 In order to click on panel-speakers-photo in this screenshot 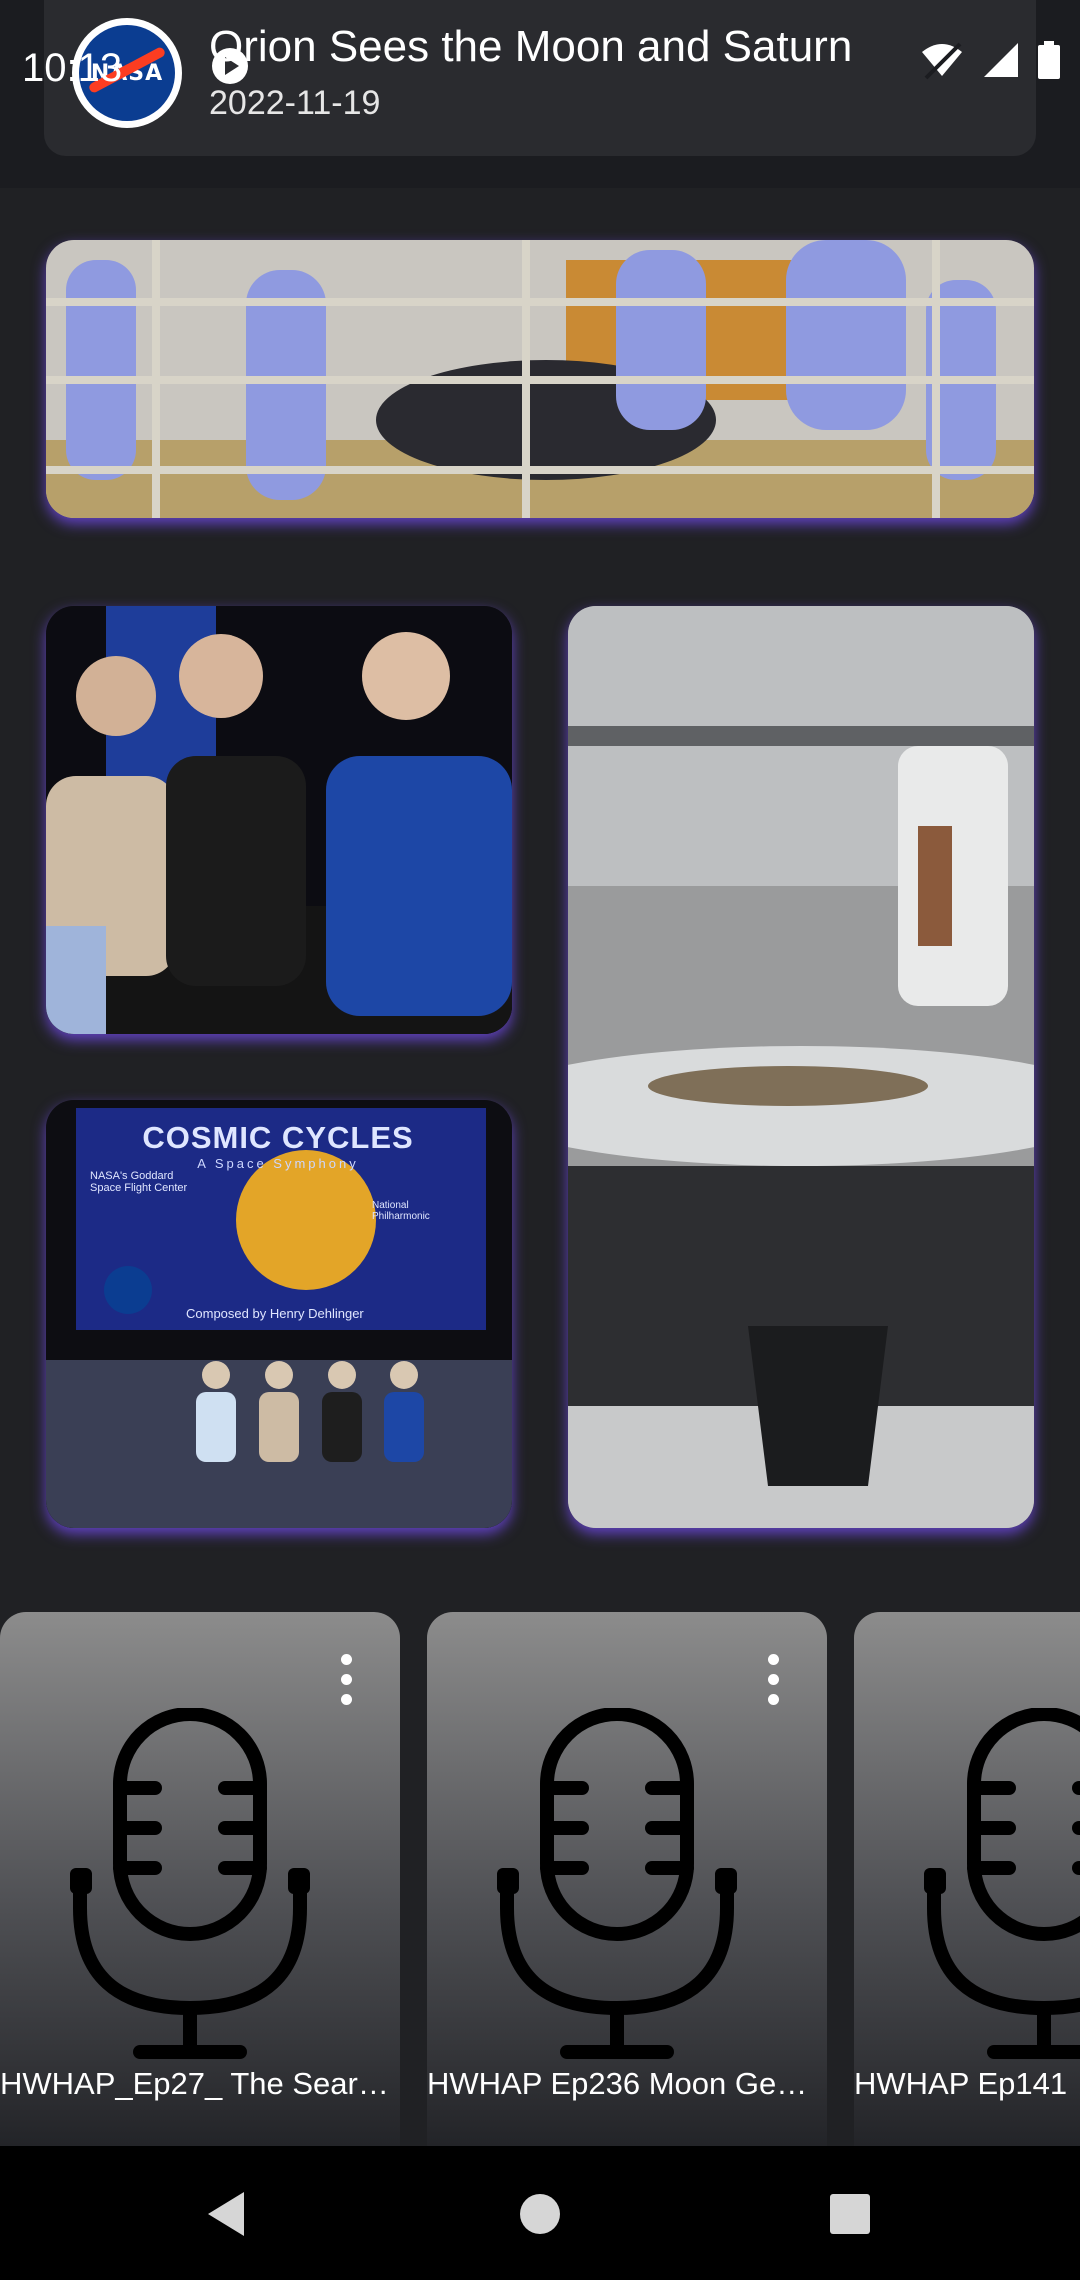, I will do `click(279, 820)`.